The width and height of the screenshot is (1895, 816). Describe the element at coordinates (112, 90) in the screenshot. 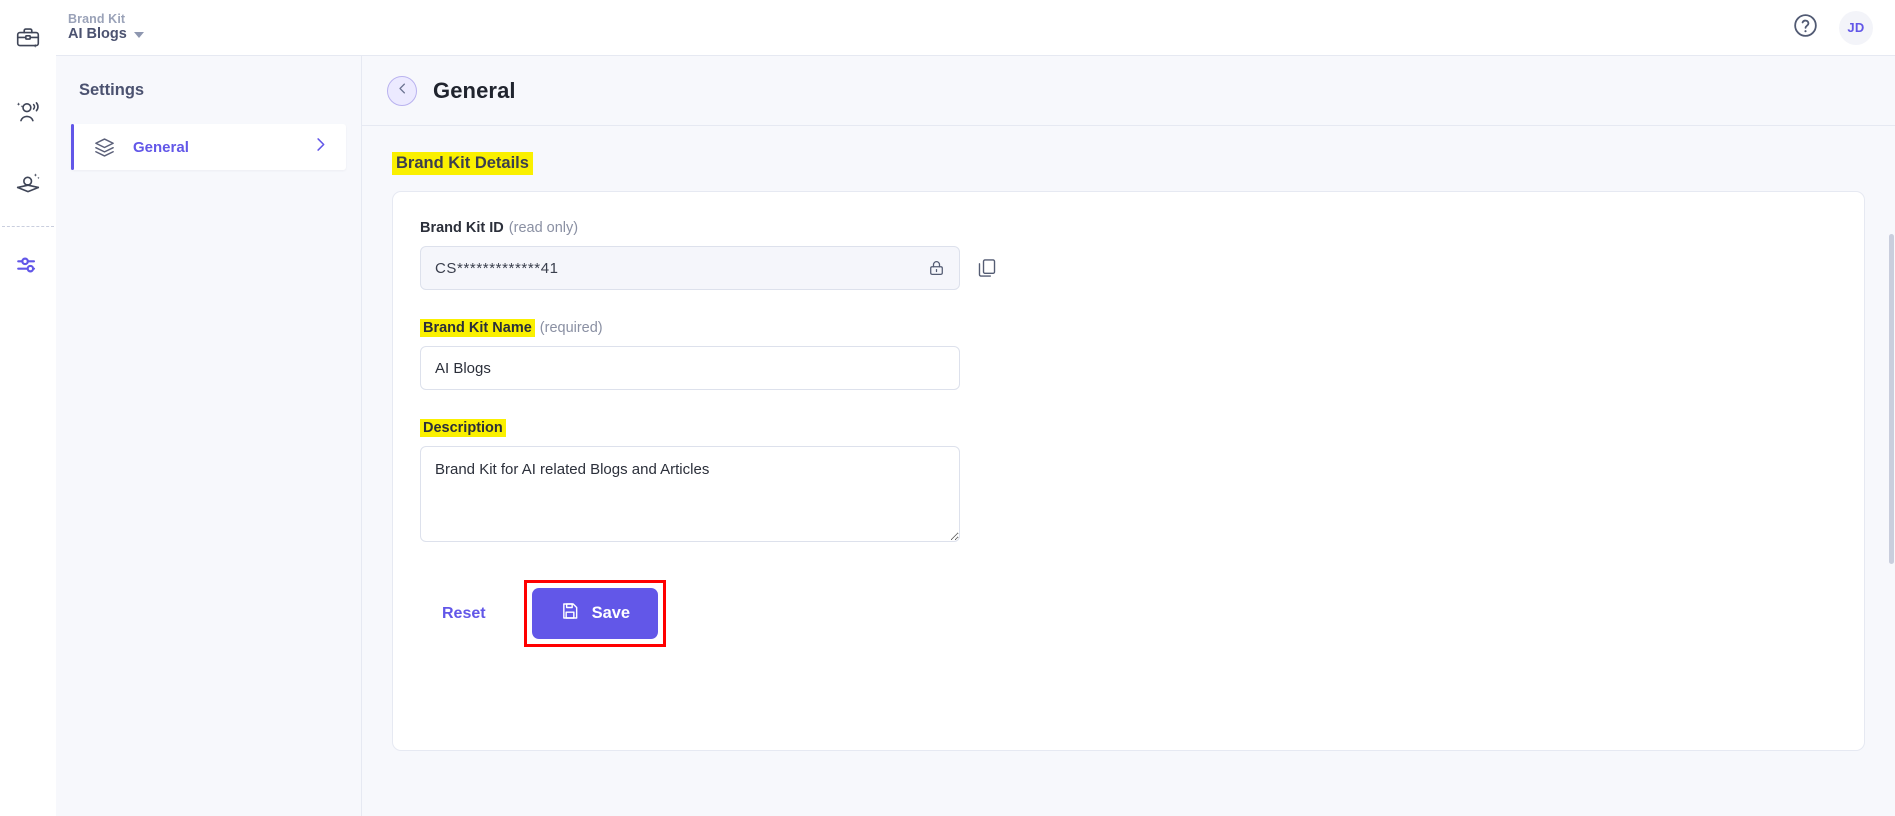

I see `settings-sidebar-title: Settings` at that location.